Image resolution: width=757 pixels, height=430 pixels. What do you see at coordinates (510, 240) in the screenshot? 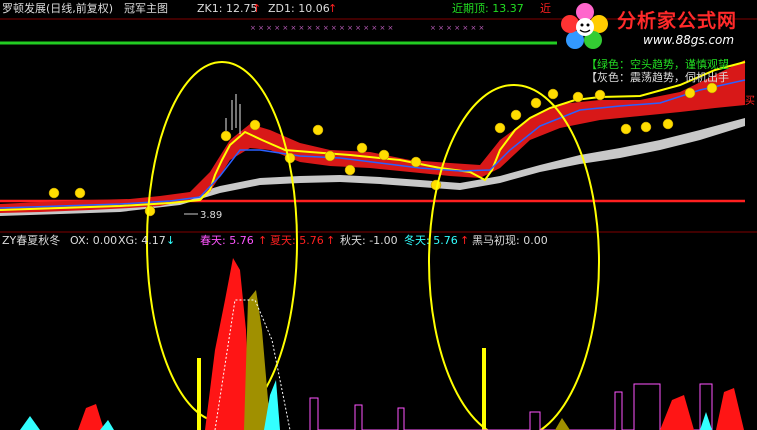
I see `indicator-dark-horse: 黑马初现: 0.00` at bounding box center [510, 240].